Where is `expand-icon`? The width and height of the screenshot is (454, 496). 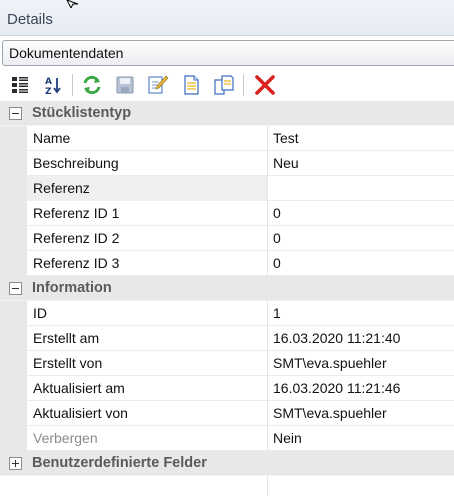 expand-icon is located at coordinates (15, 463).